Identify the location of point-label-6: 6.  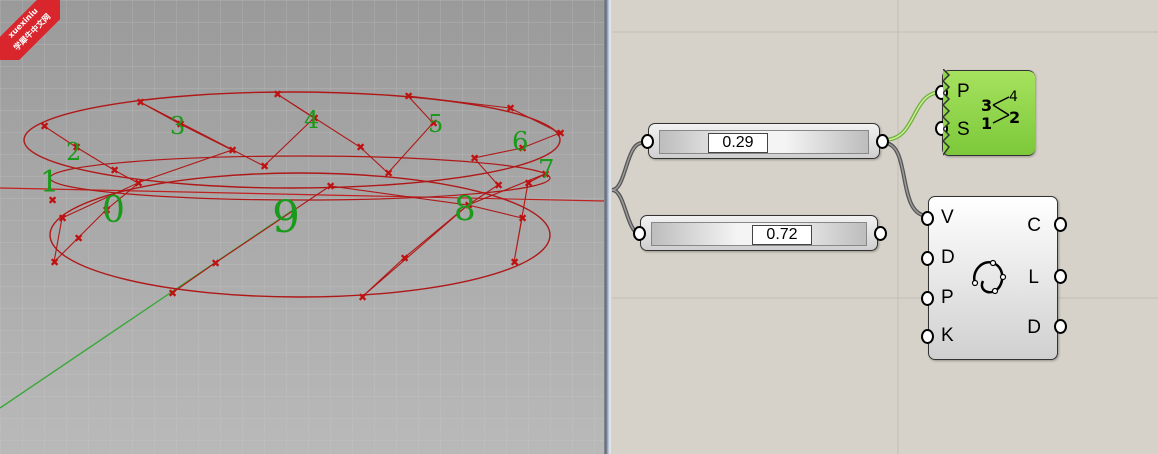
(520, 142).